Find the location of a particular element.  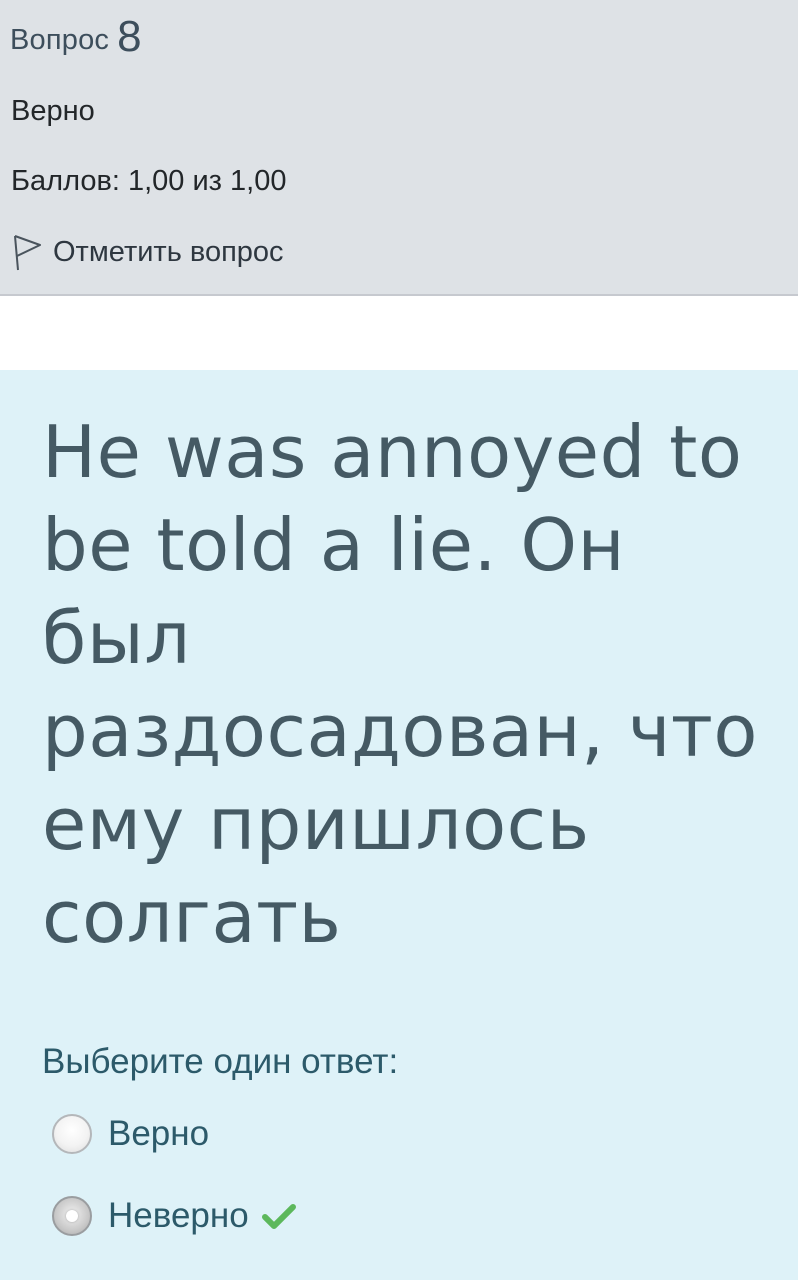

answer-option-false: Неверно is located at coordinates (174, 1216).